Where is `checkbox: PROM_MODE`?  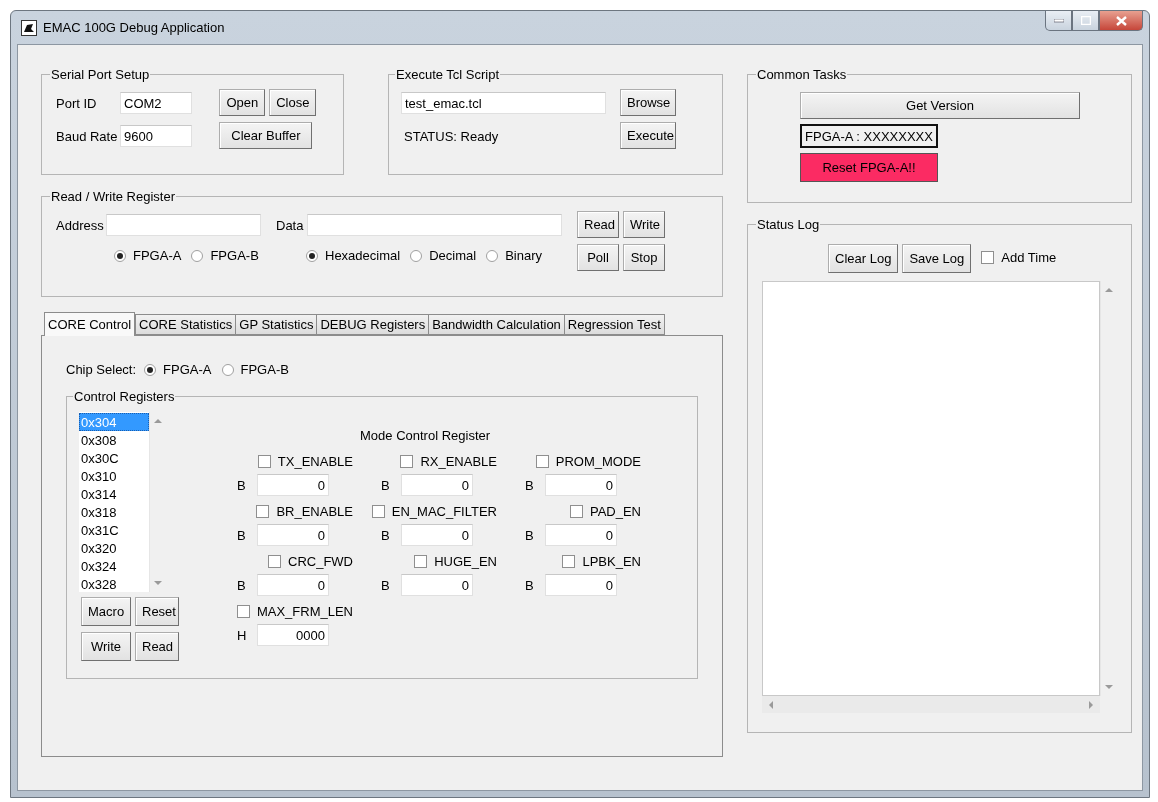 checkbox: PROM_MODE is located at coordinates (588, 461).